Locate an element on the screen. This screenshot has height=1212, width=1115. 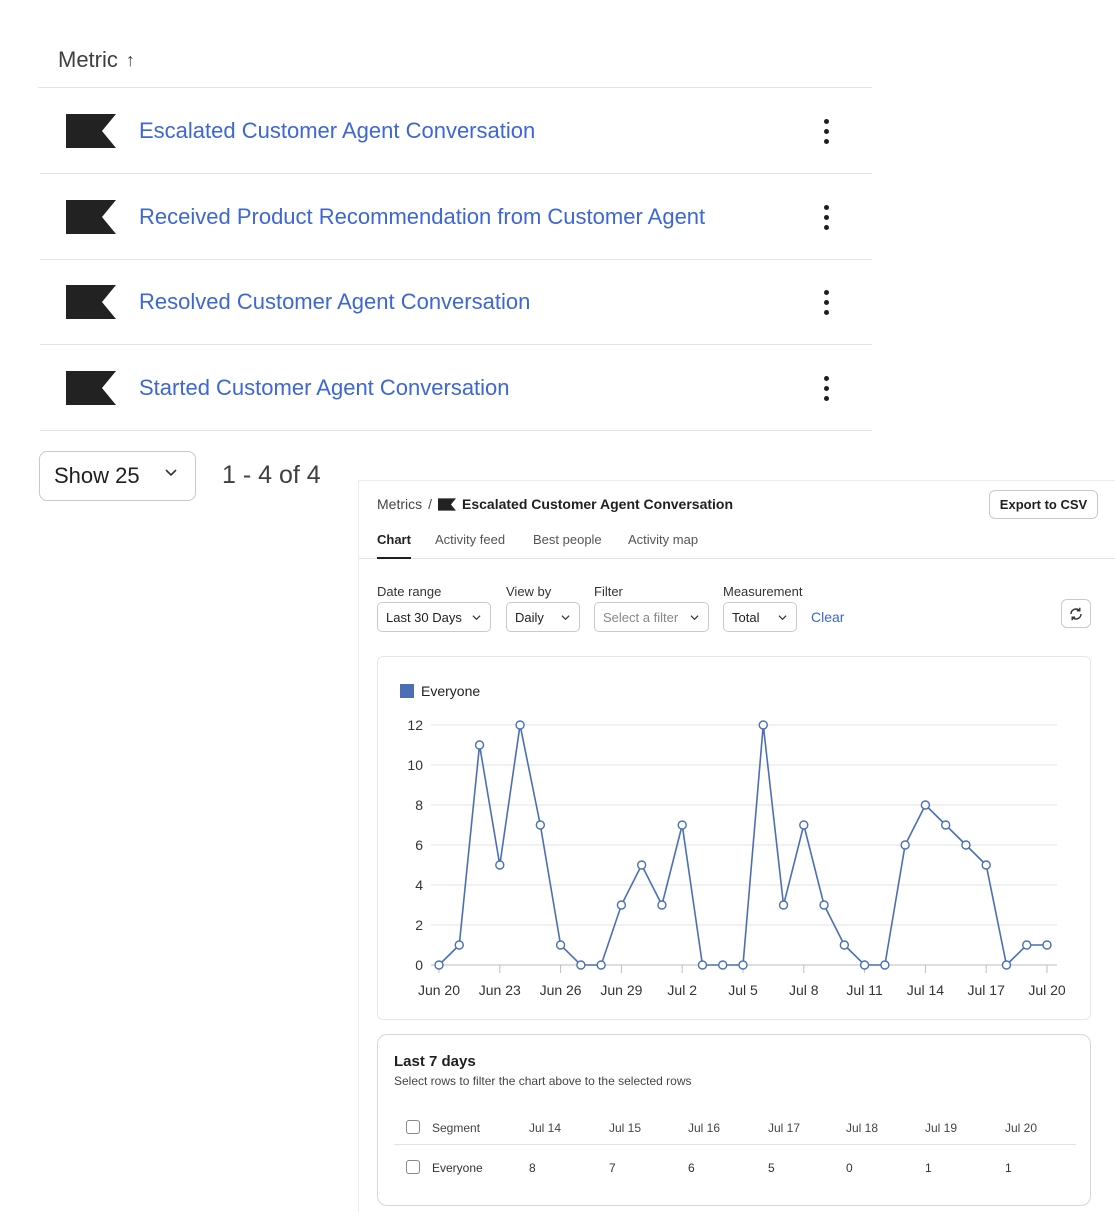
row-checkbox is located at coordinates (413, 1167).